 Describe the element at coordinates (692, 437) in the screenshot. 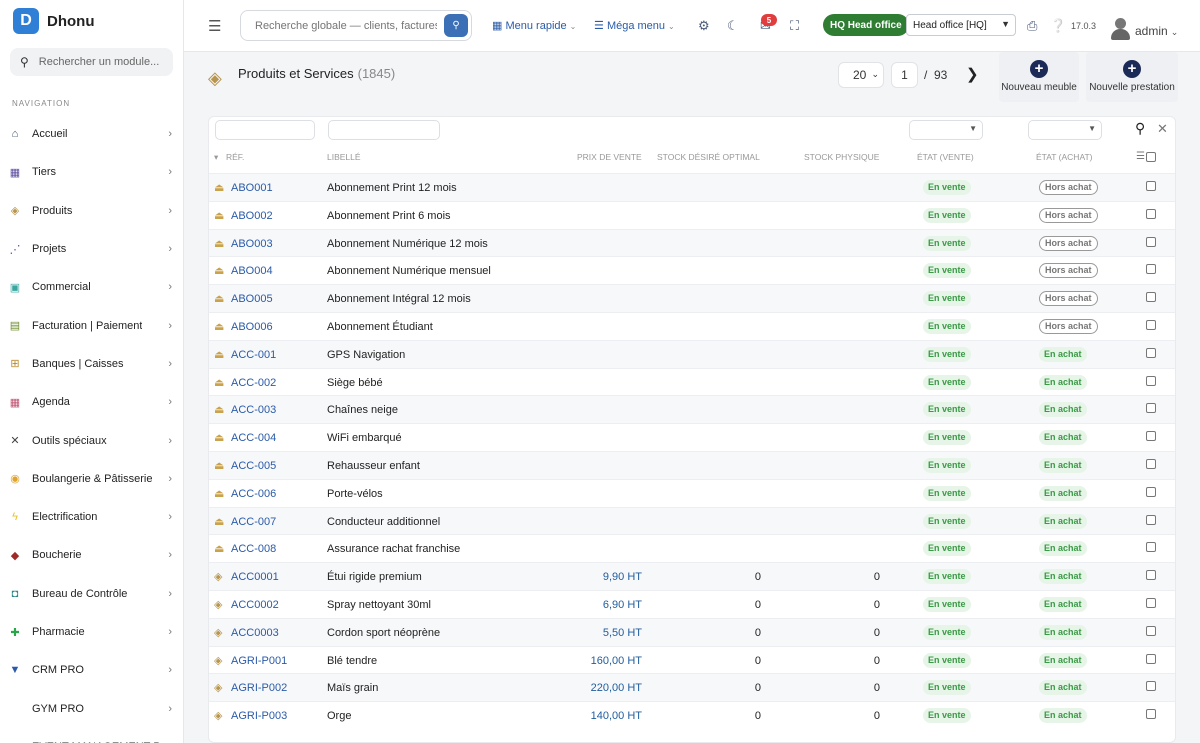

I see `table-row: ⏏ ACC-004 WiFi embarqué En vente En achat` at that location.